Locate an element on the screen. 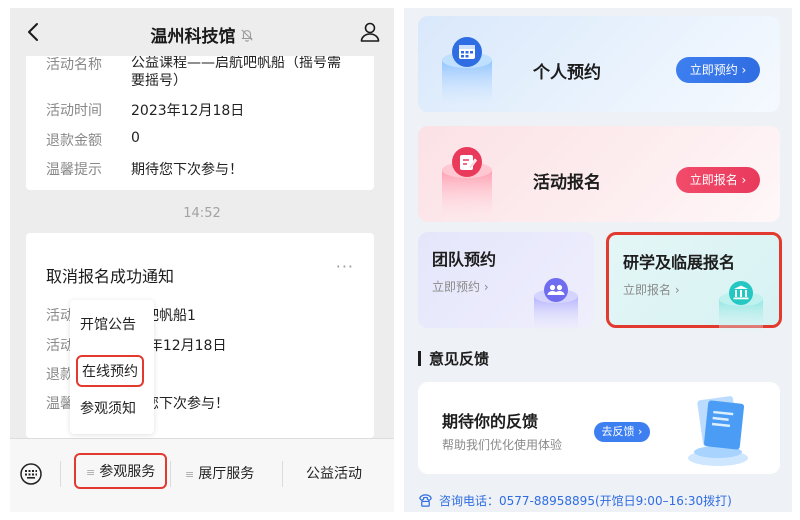  submenu-item-online-booking: 在线预约 is located at coordinates (110, 371).